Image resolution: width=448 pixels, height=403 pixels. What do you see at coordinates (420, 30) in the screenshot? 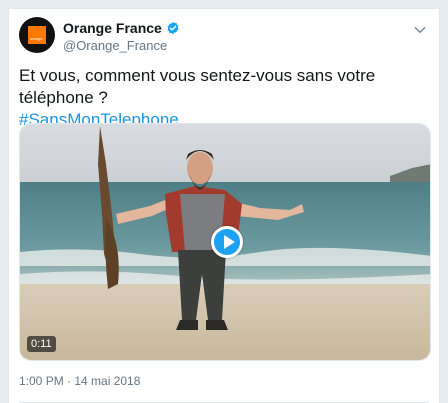
I see `chevron-down-icon` at bounding box center [420, 30].